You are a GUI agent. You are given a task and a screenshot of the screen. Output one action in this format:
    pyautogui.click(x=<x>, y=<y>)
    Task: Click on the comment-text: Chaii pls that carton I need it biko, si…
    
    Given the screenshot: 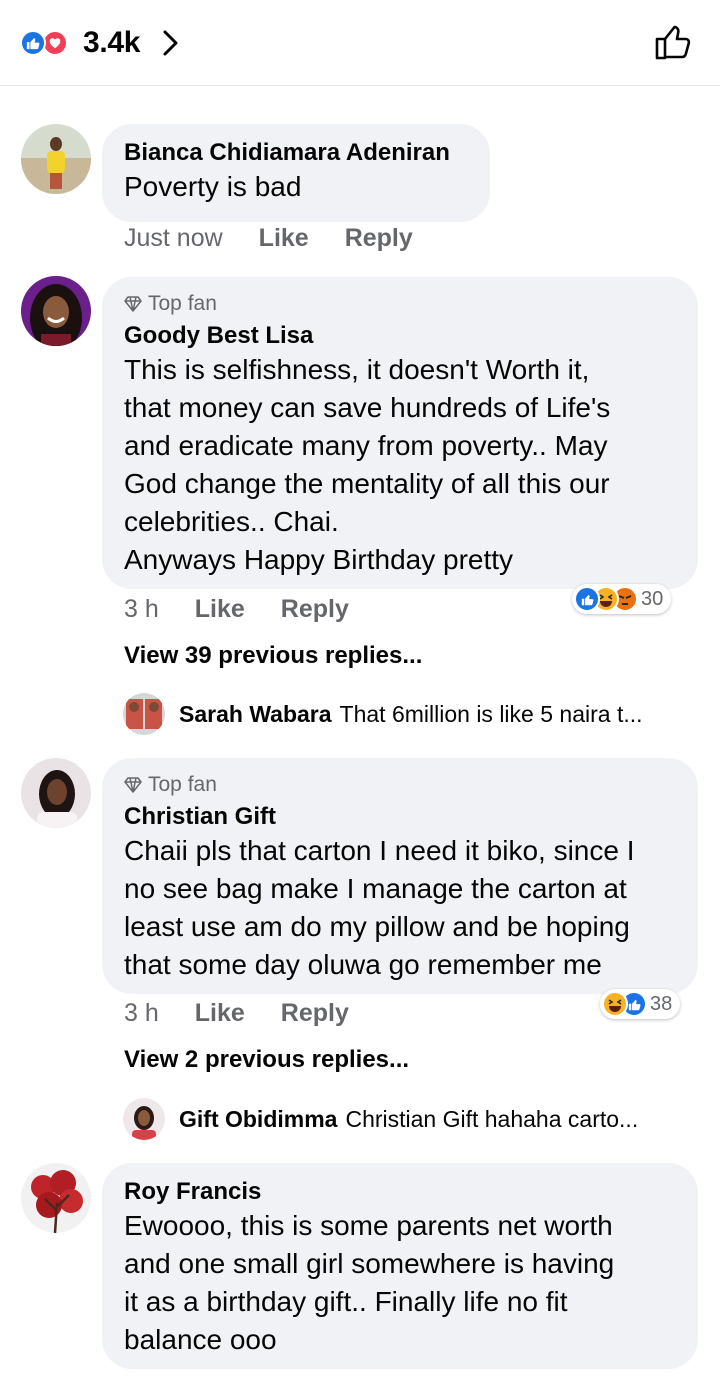 What is the action you would take?
    pyautogui.click(x=379, y=907)
    